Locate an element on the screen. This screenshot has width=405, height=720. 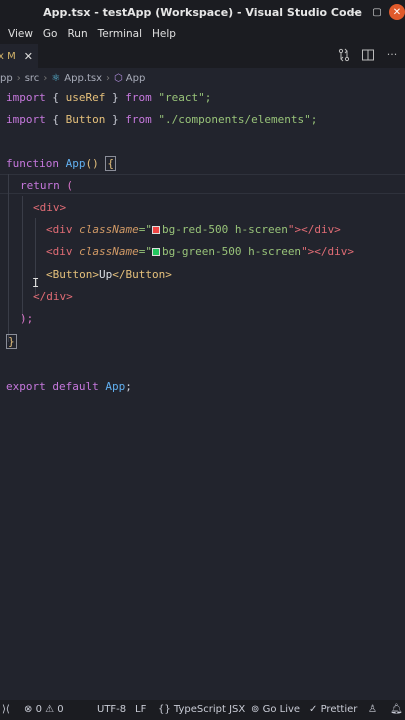
code-line-6: <div> is located at coordinates (50, 207).